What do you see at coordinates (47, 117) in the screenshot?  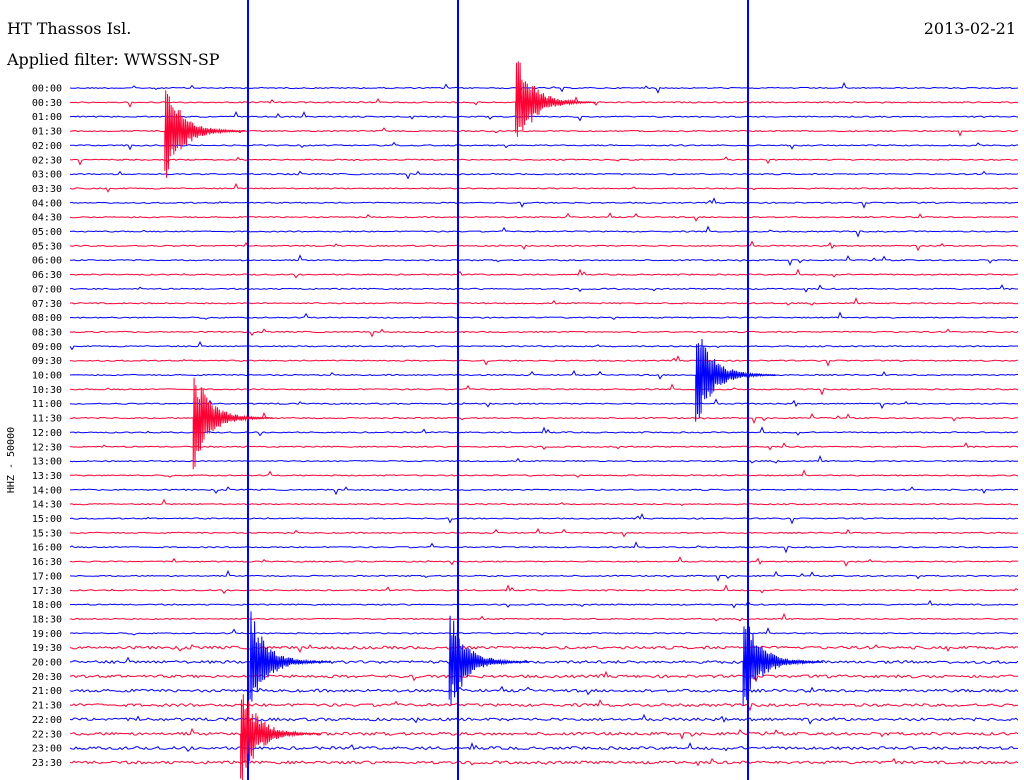 I see `row-label: 01:00` at bounding box center [47, 117].